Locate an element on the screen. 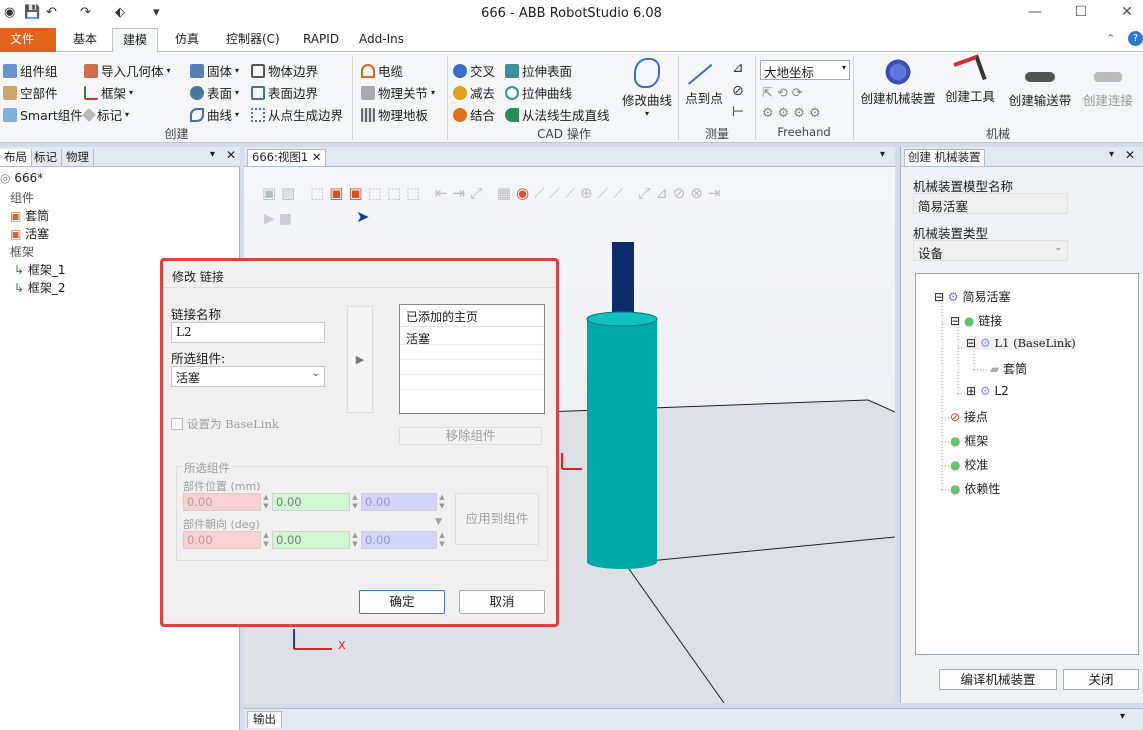  empty-part-button: 空部件 is located at coordinates (30, 92).